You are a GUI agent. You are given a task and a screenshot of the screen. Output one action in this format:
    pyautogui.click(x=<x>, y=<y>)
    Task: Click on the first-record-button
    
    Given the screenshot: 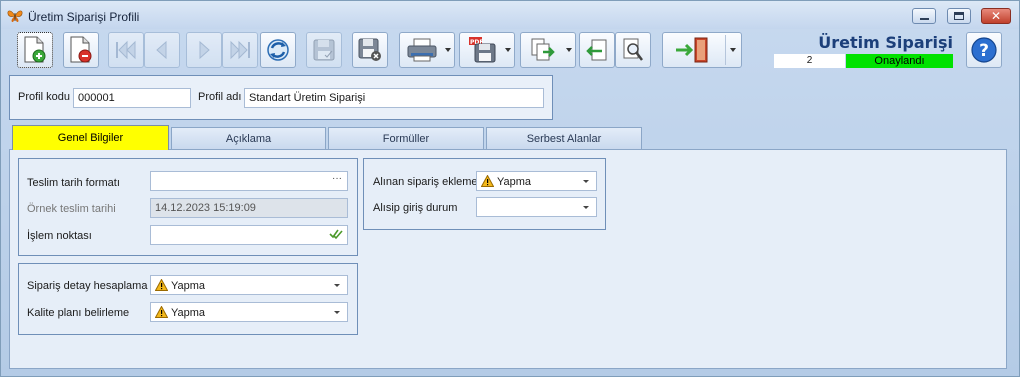 What is the action you would take?
    pyautogui.click(x=126, y=50)
    